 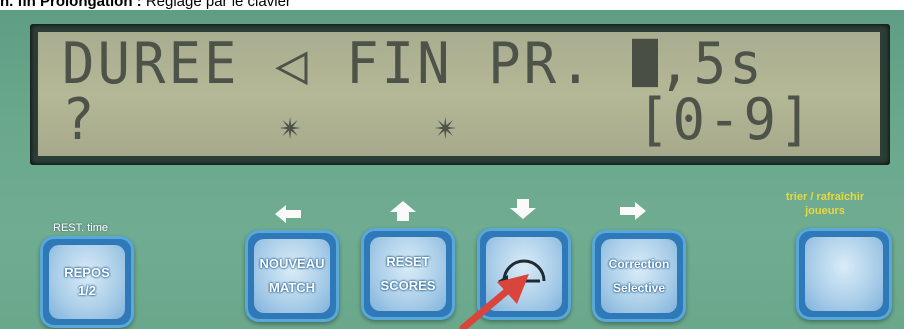 What do you see at coordinates (408, 285) in the screenshot?
I see `scores-label: SCORES` at bounding box center [408, 285].